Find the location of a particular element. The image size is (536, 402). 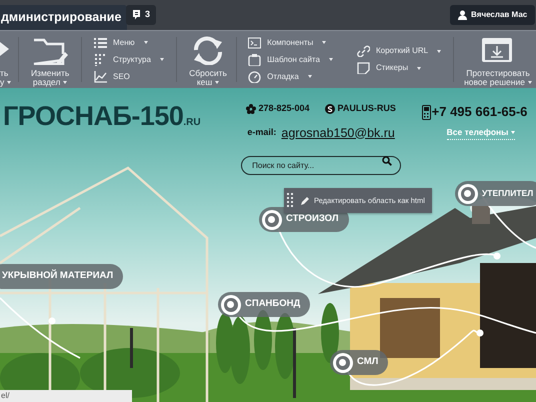

toolbar-menu-item: Шаблон сайта is located at coordinates (290, 59).